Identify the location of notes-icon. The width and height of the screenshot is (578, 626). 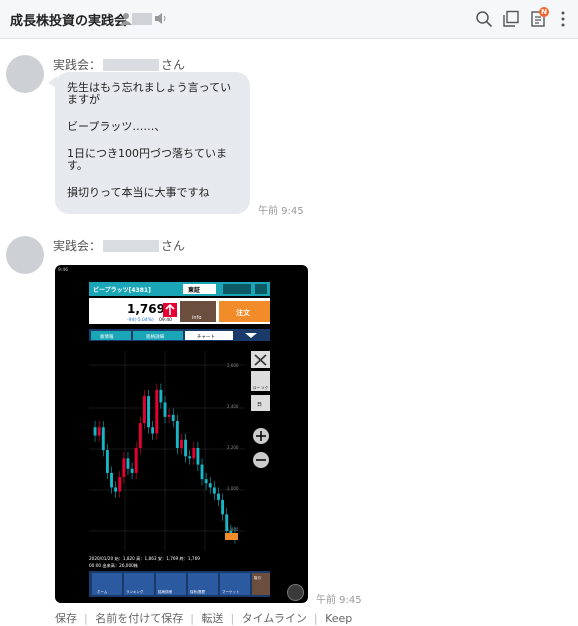
(511, 19).